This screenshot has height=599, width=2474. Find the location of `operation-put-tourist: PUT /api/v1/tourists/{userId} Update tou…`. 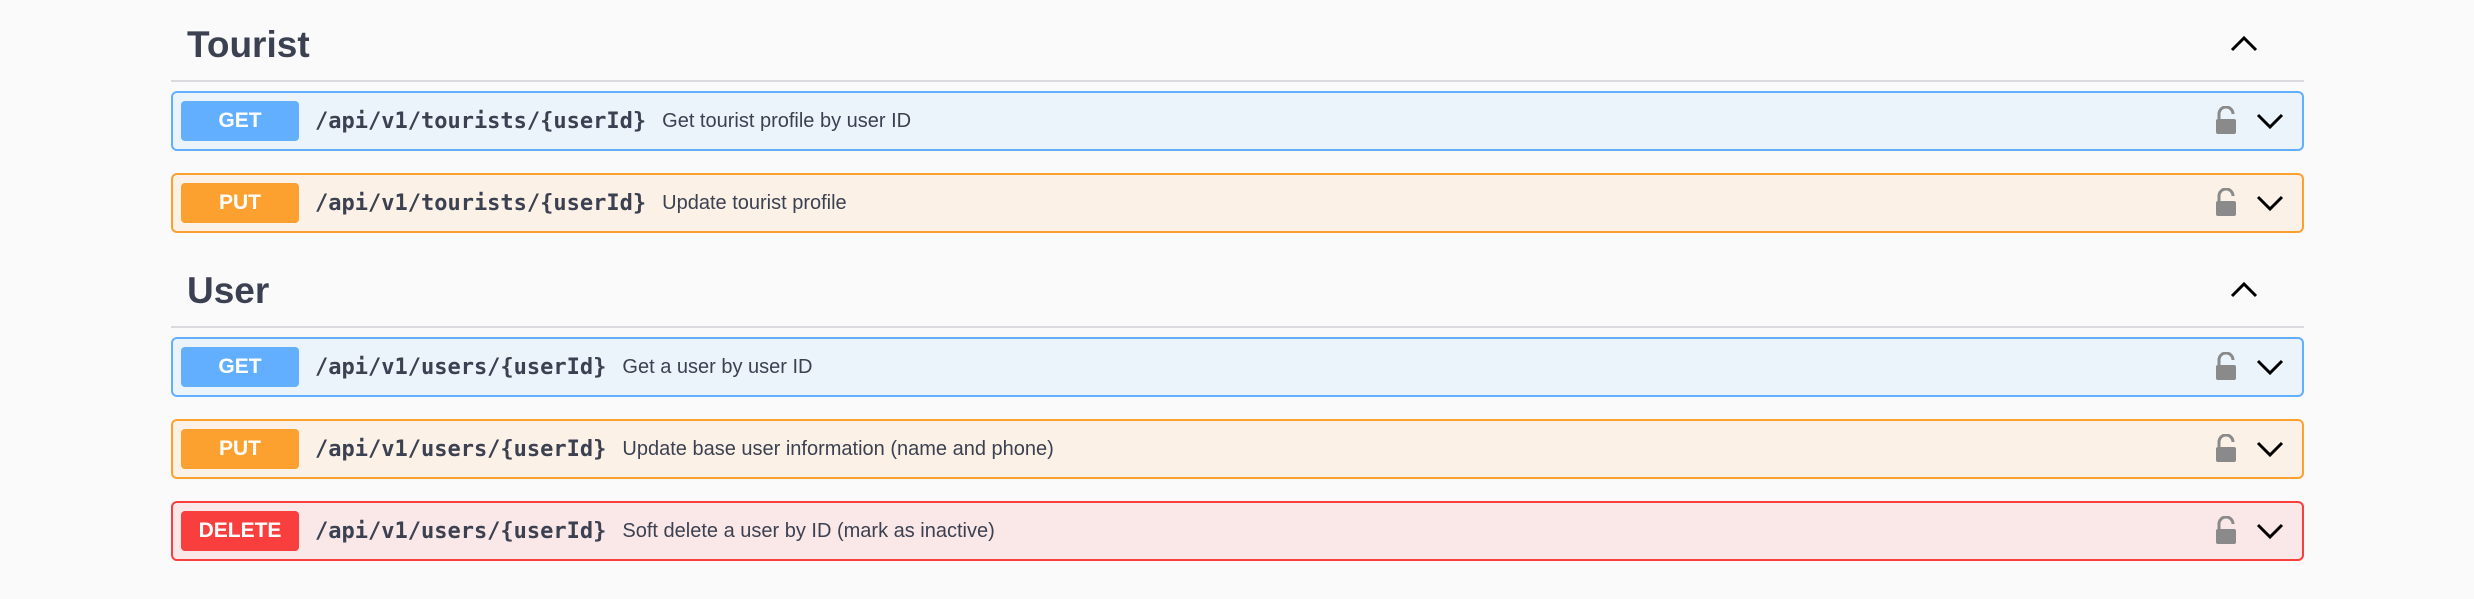

operation-put-tourist: PUT /api/v1/tourists/{userId} Update tou… is located at coordinates (1237, 203).